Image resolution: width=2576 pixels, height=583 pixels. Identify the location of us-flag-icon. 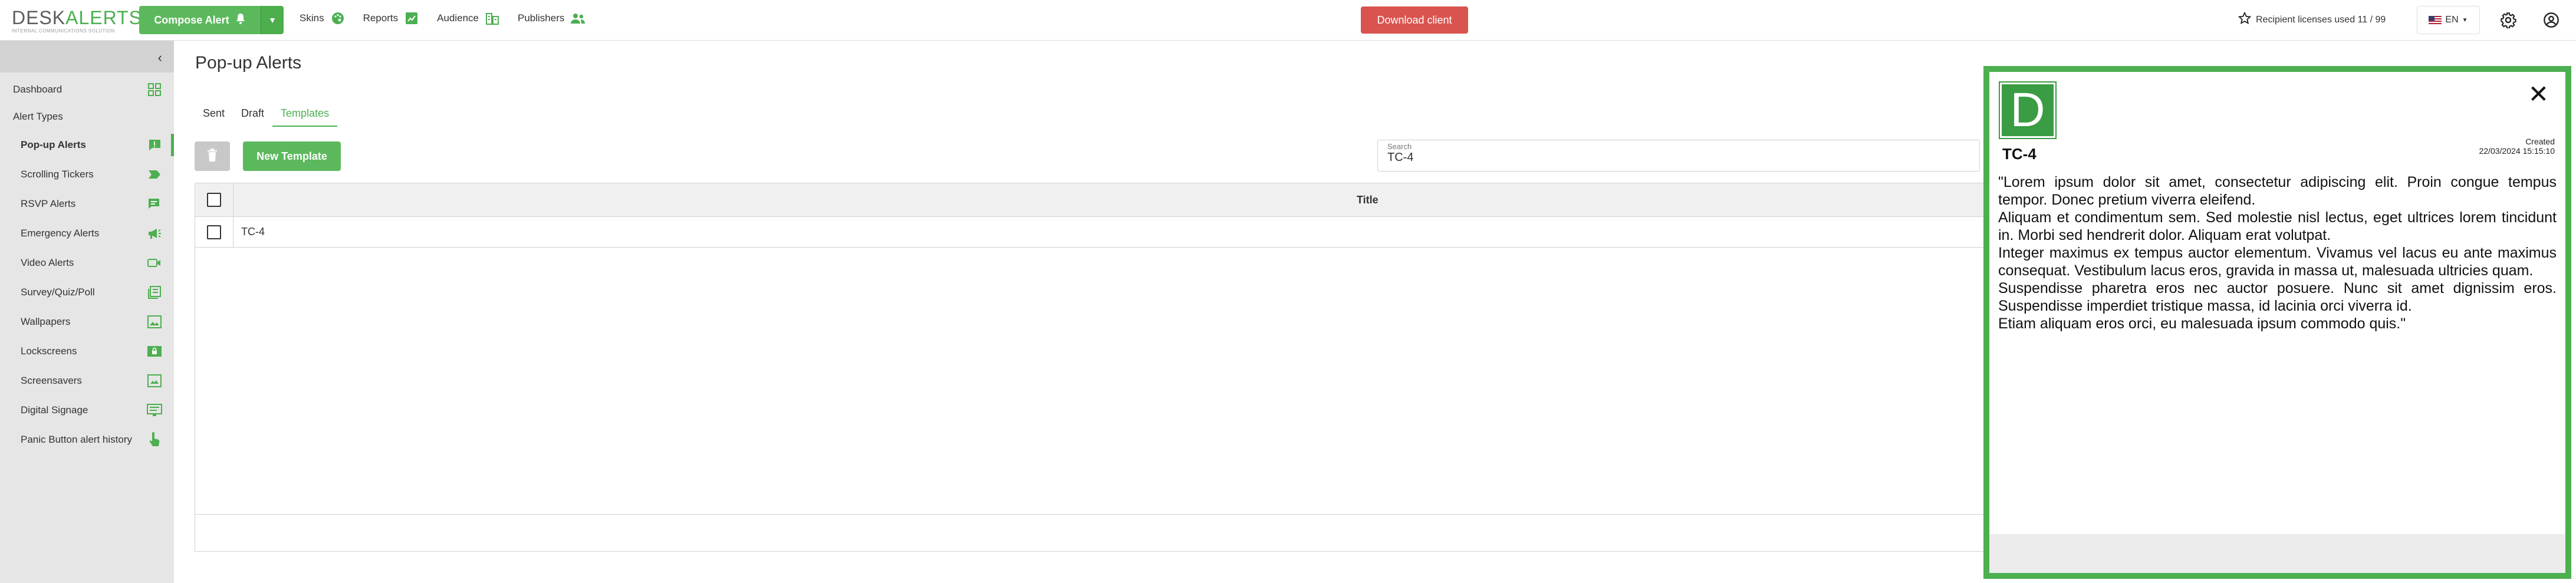
(2436, 20).